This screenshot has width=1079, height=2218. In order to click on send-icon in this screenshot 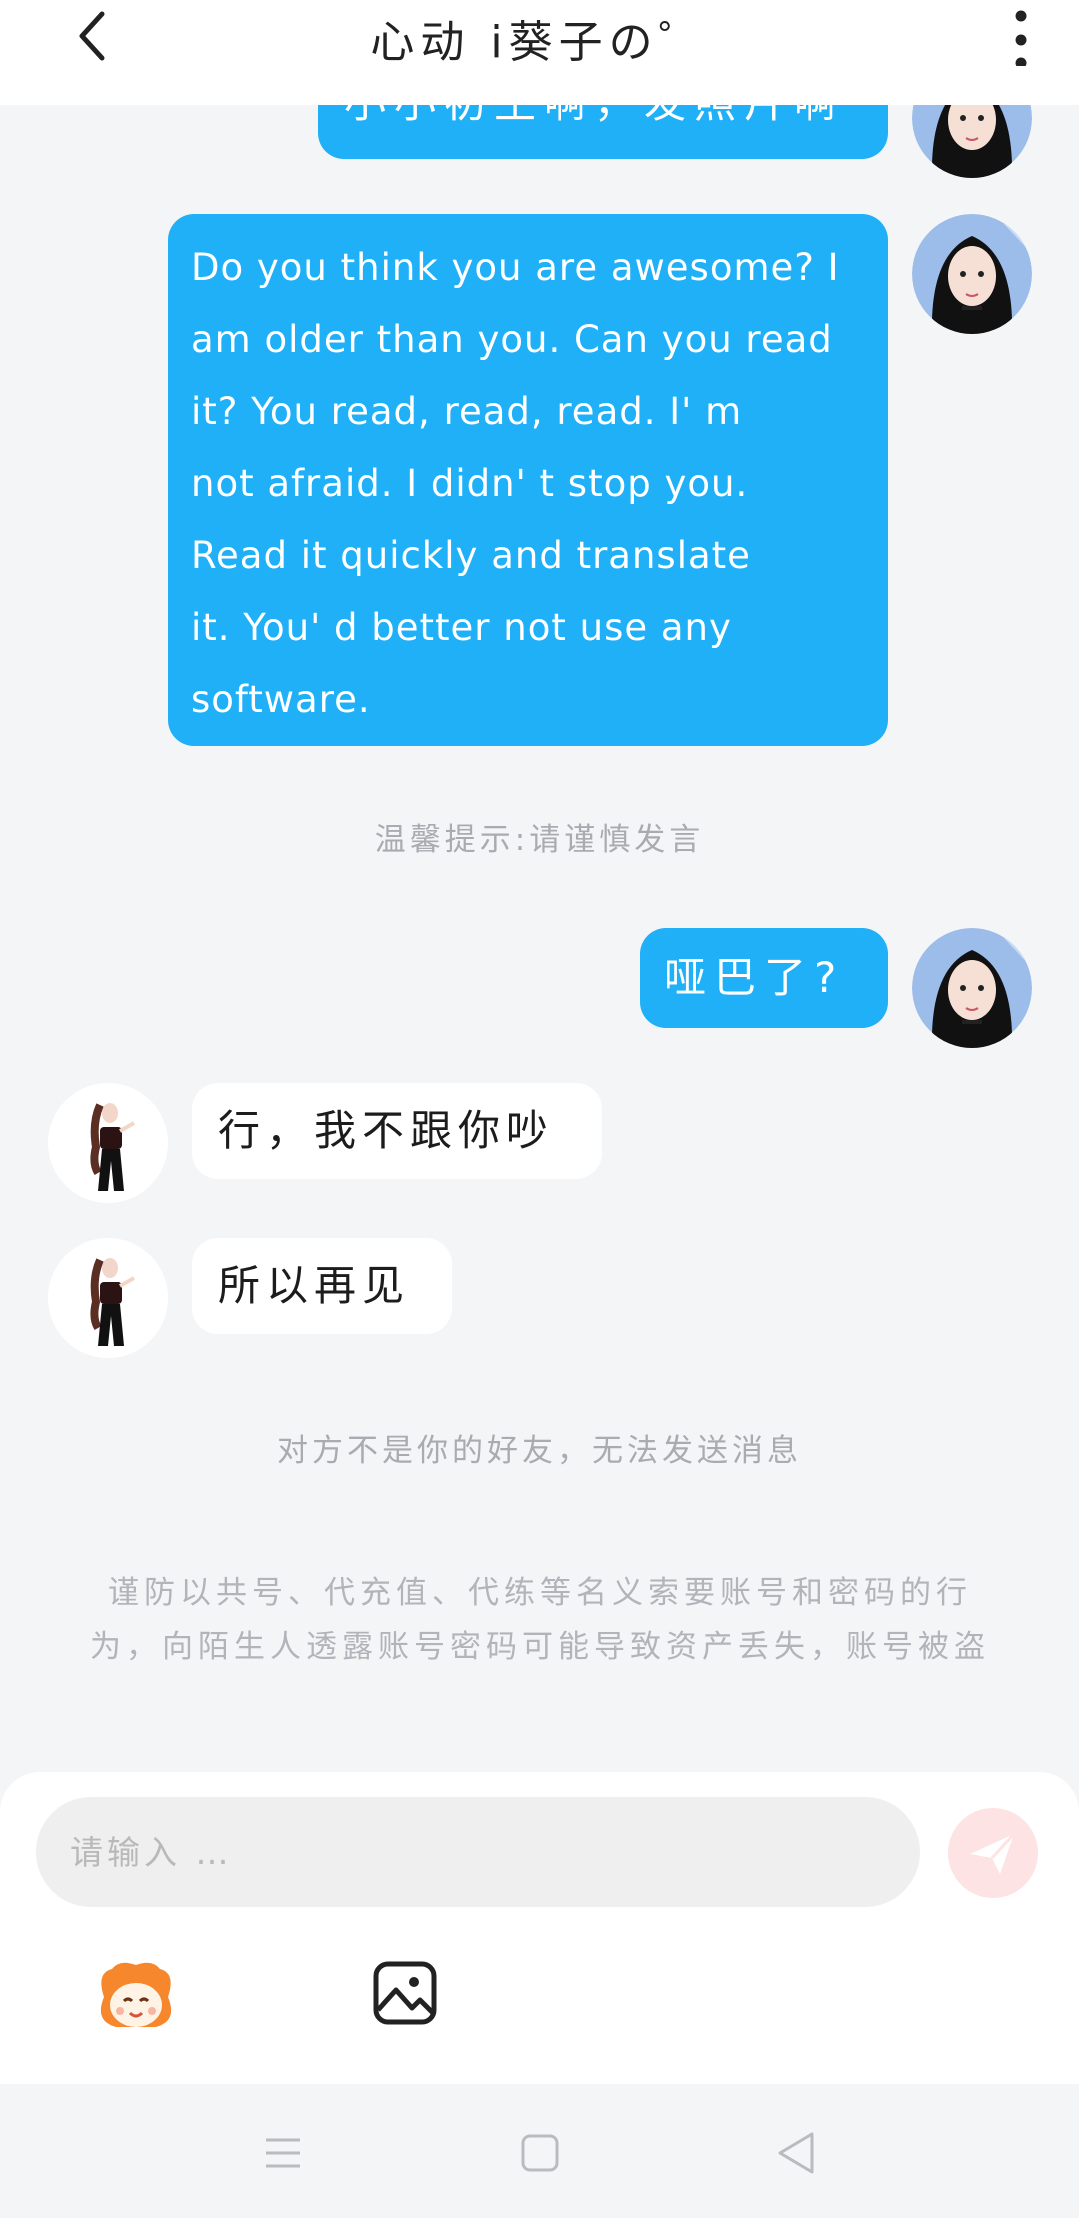, I will do `click(993, 1853)`.